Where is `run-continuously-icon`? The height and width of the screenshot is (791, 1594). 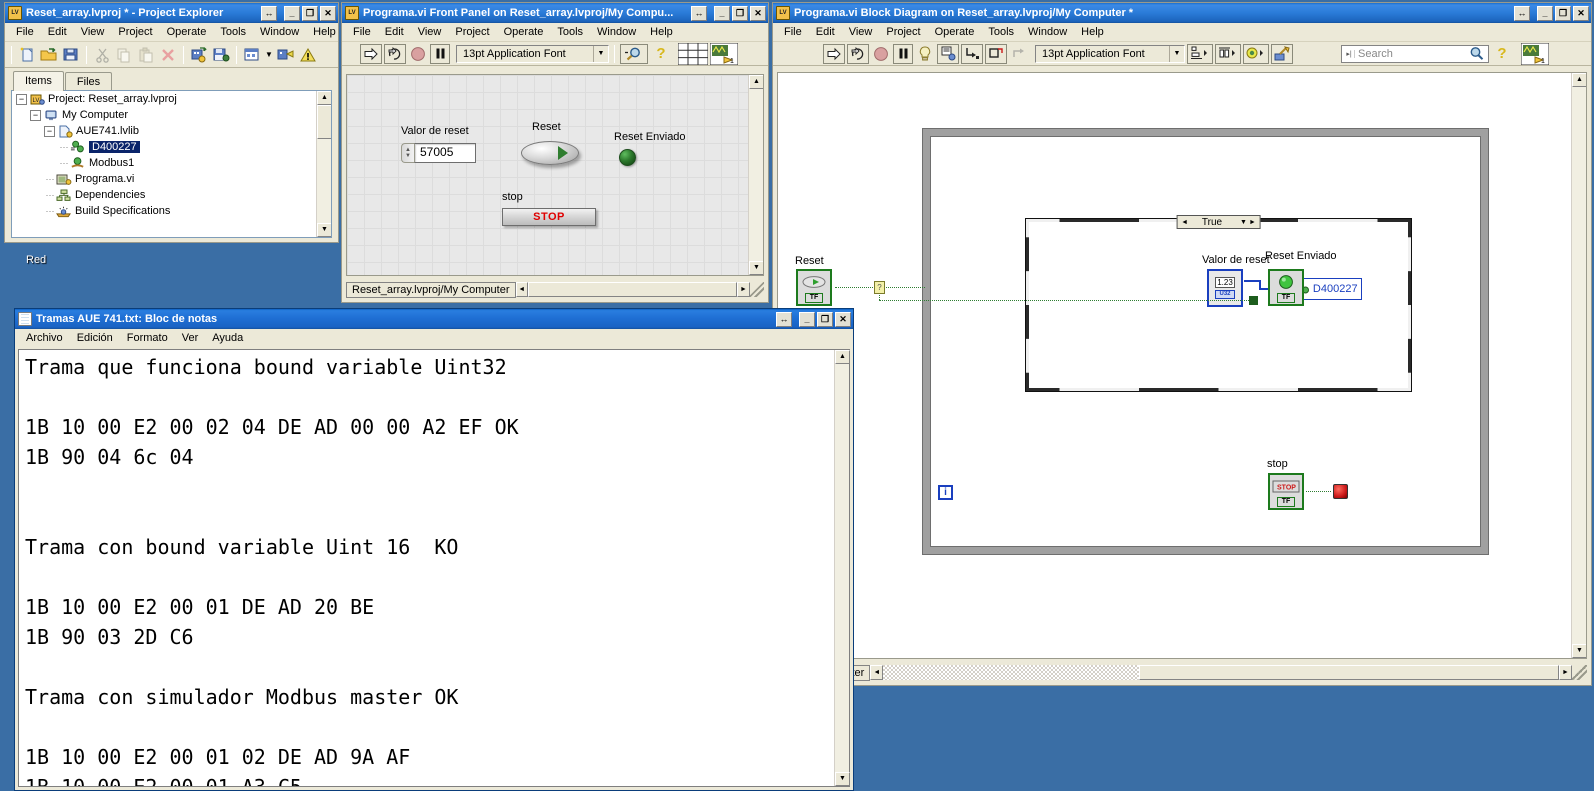 run-continuously-icon is located at coordinates (858, 53).